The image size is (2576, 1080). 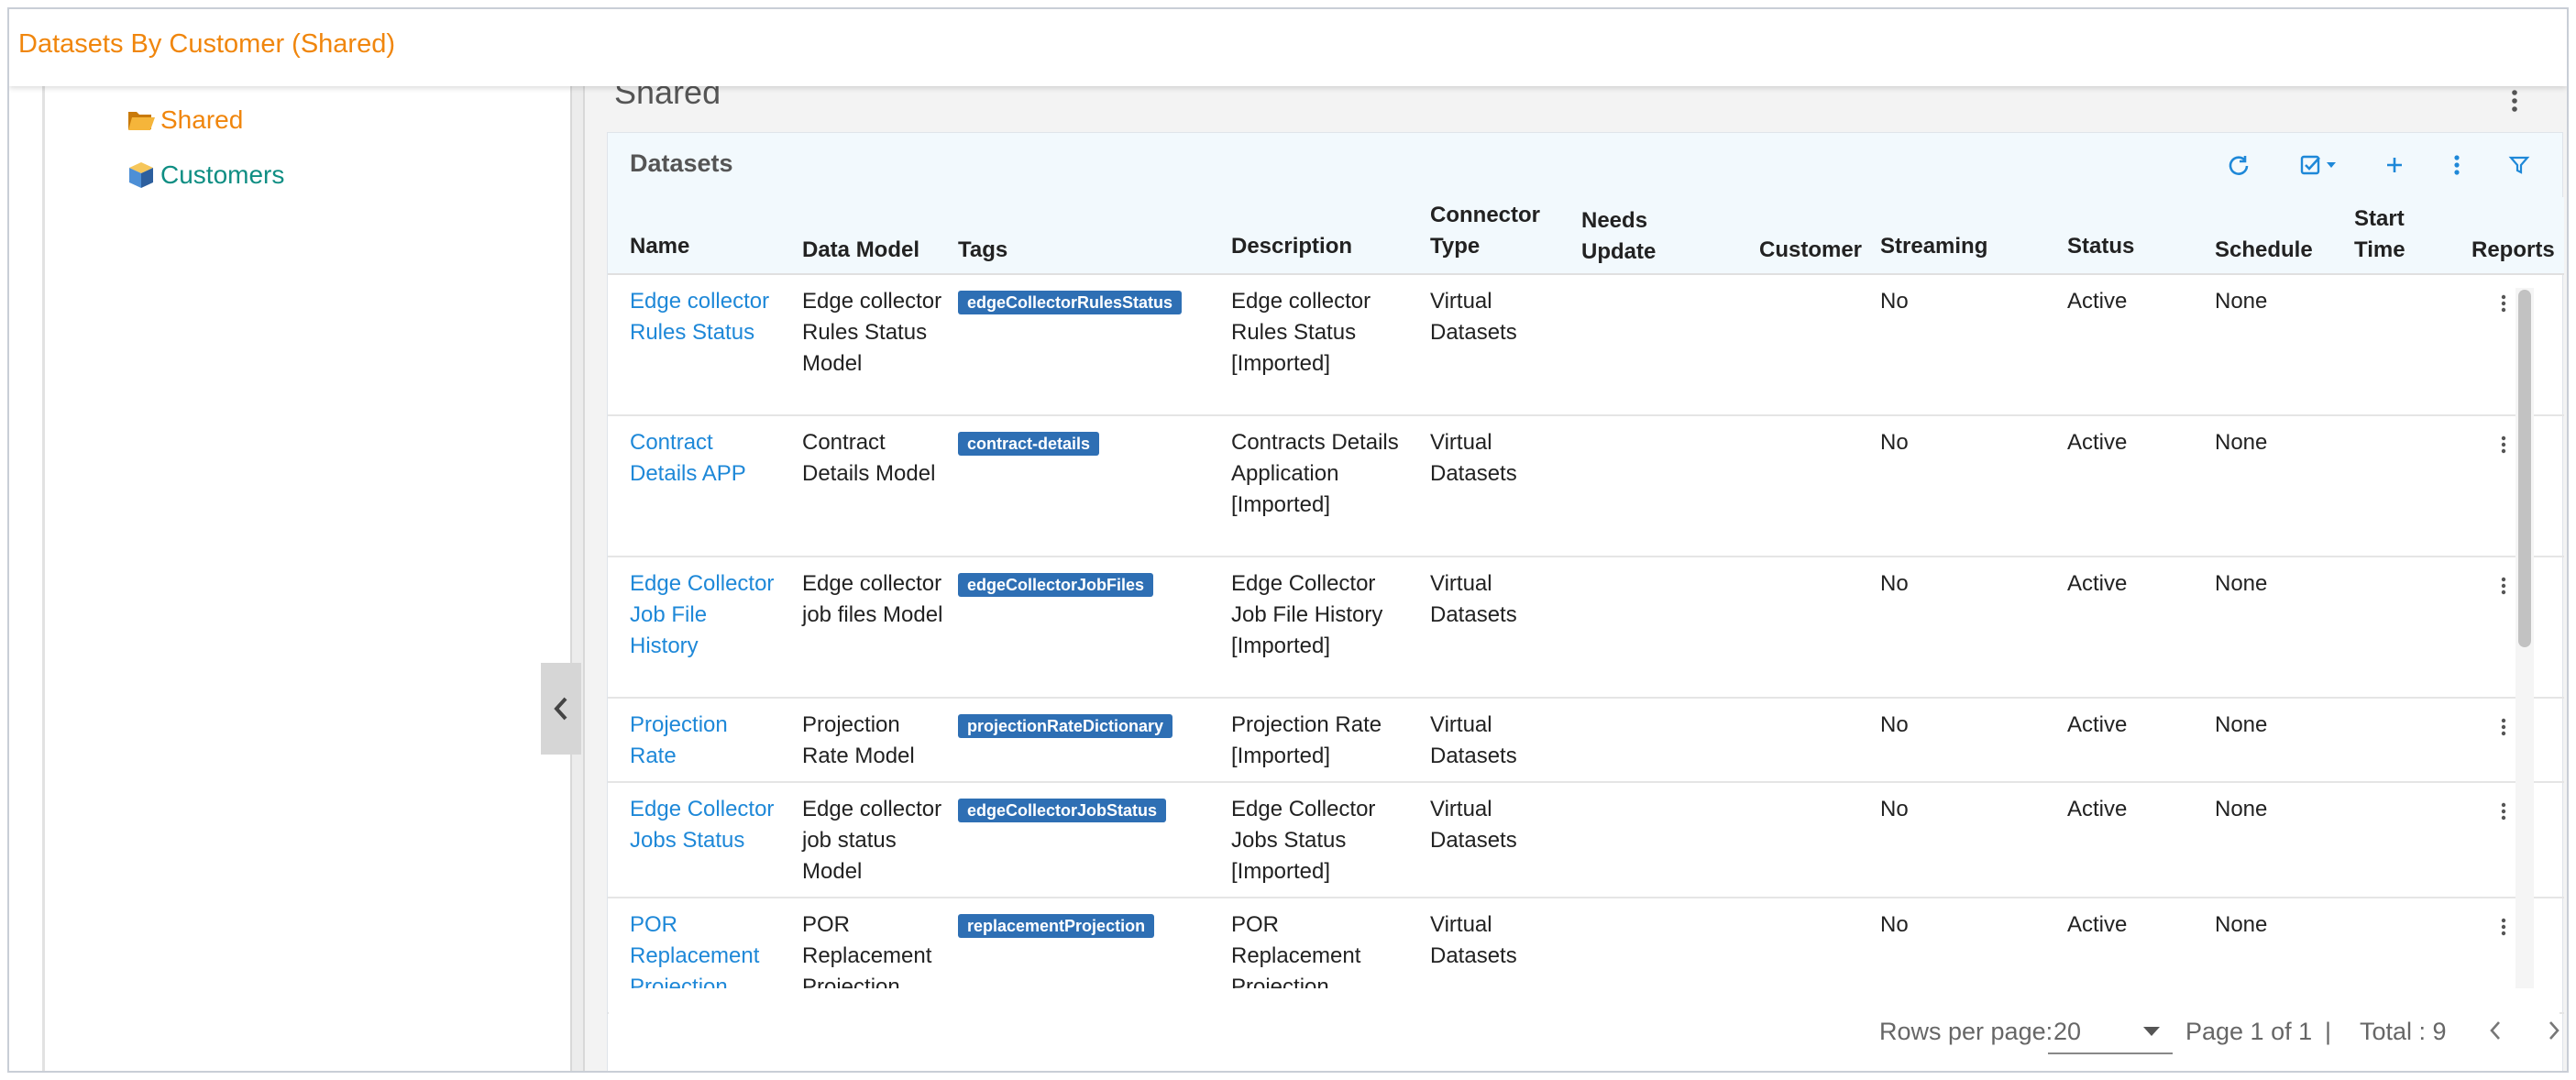 I want to click on column-header-name: Name, so click(x=694, y=236).